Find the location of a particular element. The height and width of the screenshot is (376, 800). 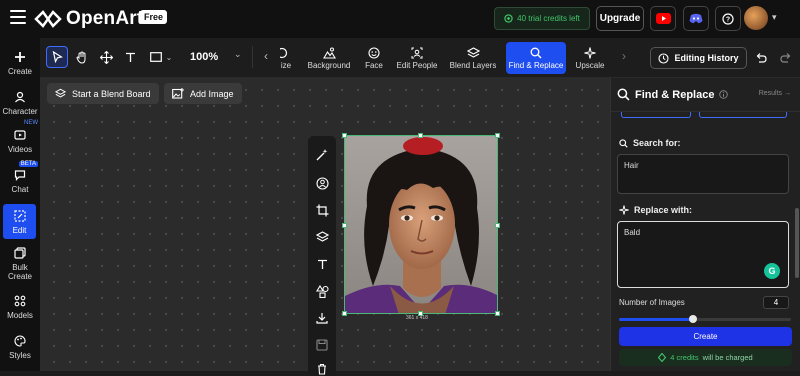

sparkle-icon is located at coordinates (590, 52).